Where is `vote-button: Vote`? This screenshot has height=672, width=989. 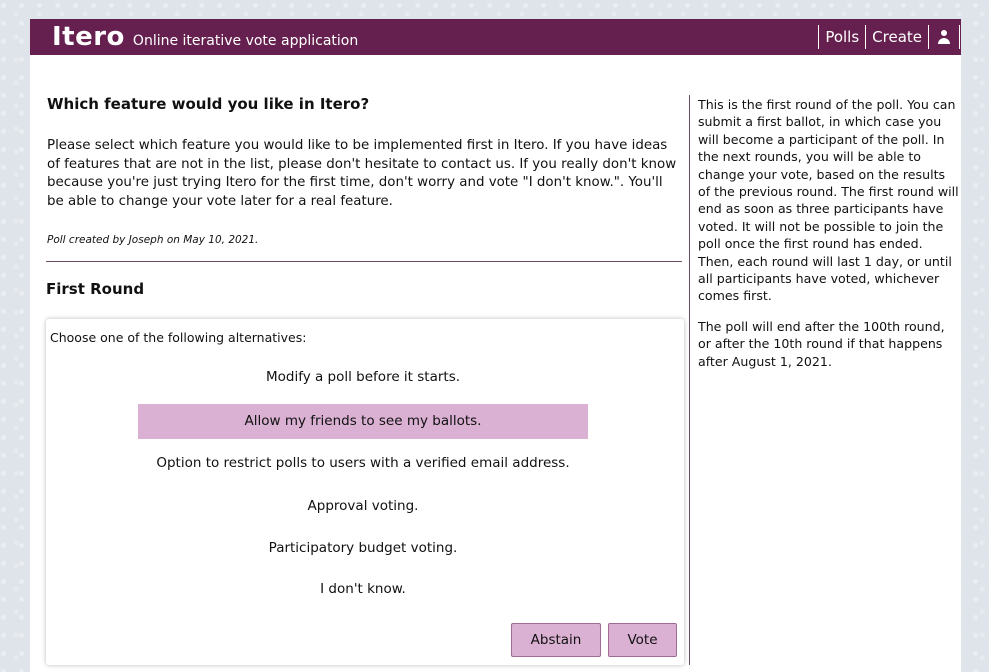
vote-button: Vote is located at coordinates (642, 640).